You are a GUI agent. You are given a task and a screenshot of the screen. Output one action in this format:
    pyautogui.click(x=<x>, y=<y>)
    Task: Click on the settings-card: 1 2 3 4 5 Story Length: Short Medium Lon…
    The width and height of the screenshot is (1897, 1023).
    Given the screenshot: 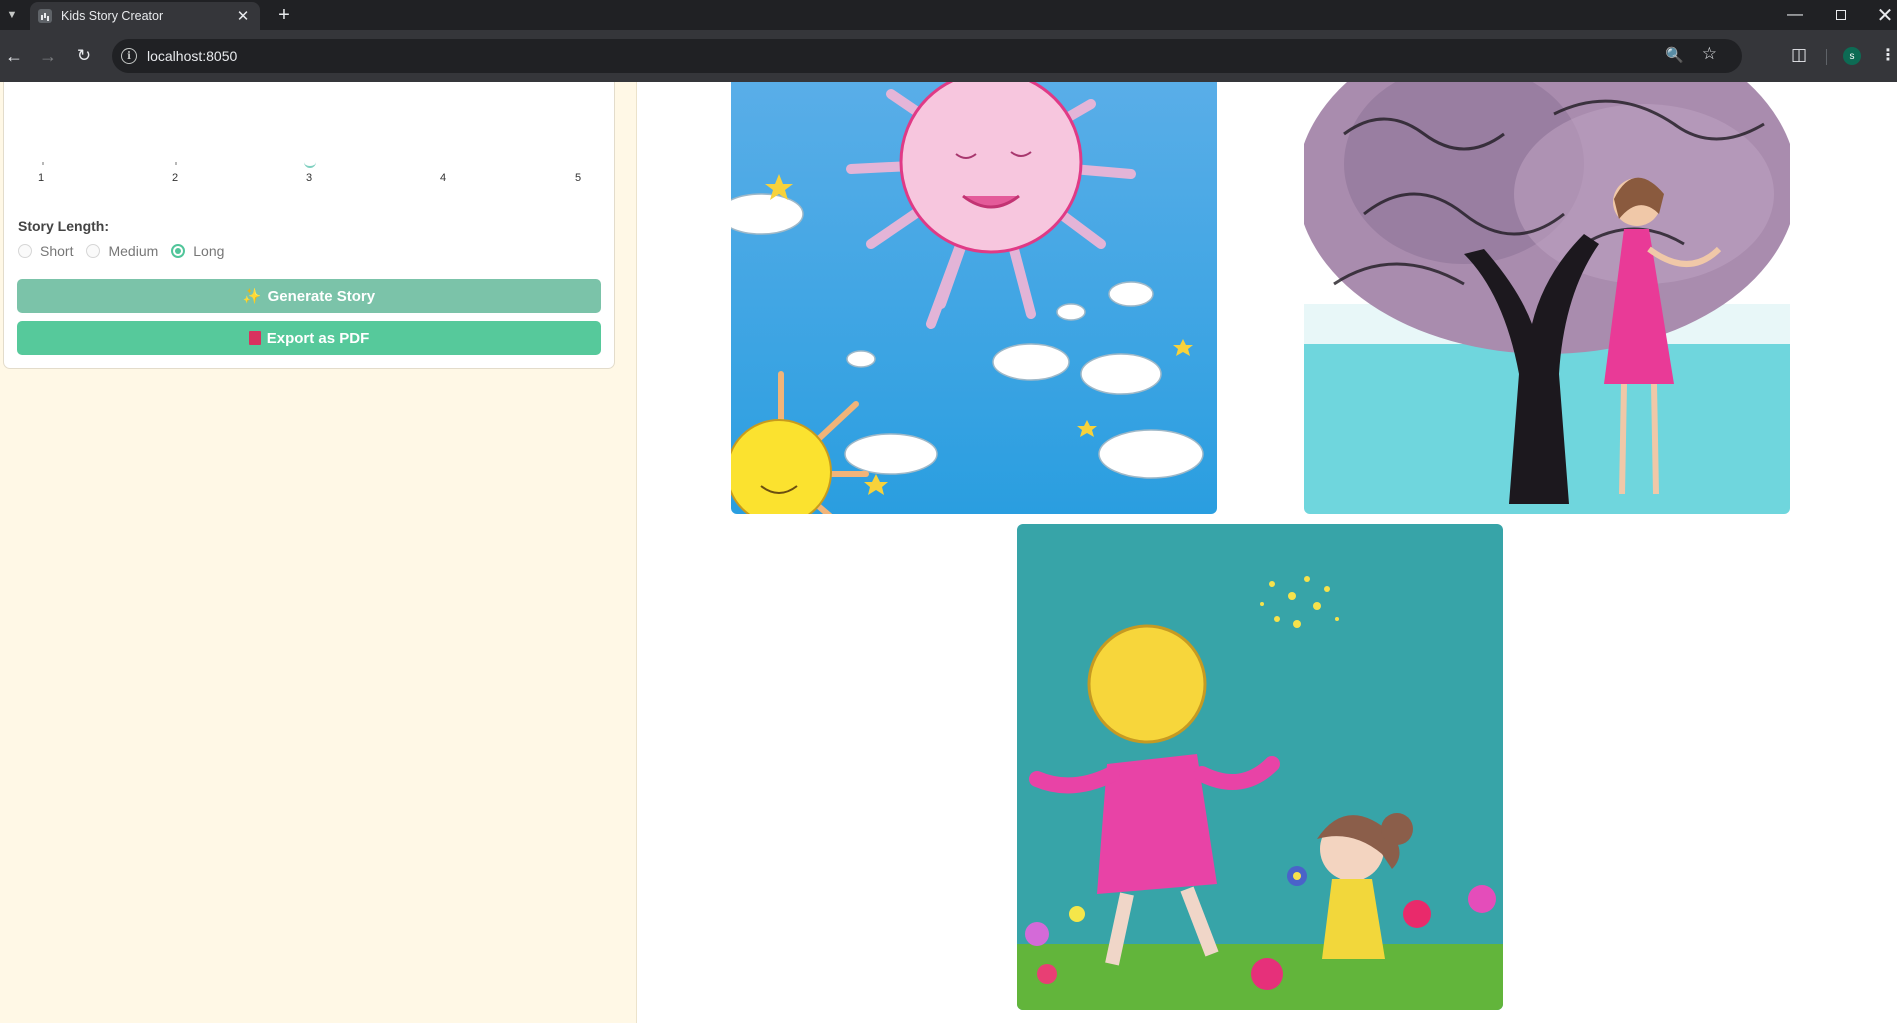 What is the action you would take?
    pyautogui.click(x=309, y=225)
    